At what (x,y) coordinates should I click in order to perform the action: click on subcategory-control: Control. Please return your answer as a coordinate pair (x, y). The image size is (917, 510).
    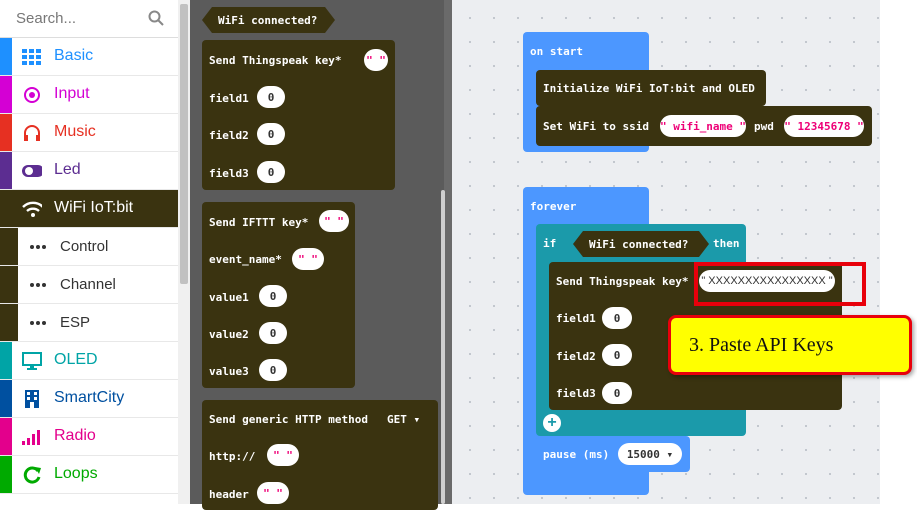
    Looking at the image, I should click on (89, 247).